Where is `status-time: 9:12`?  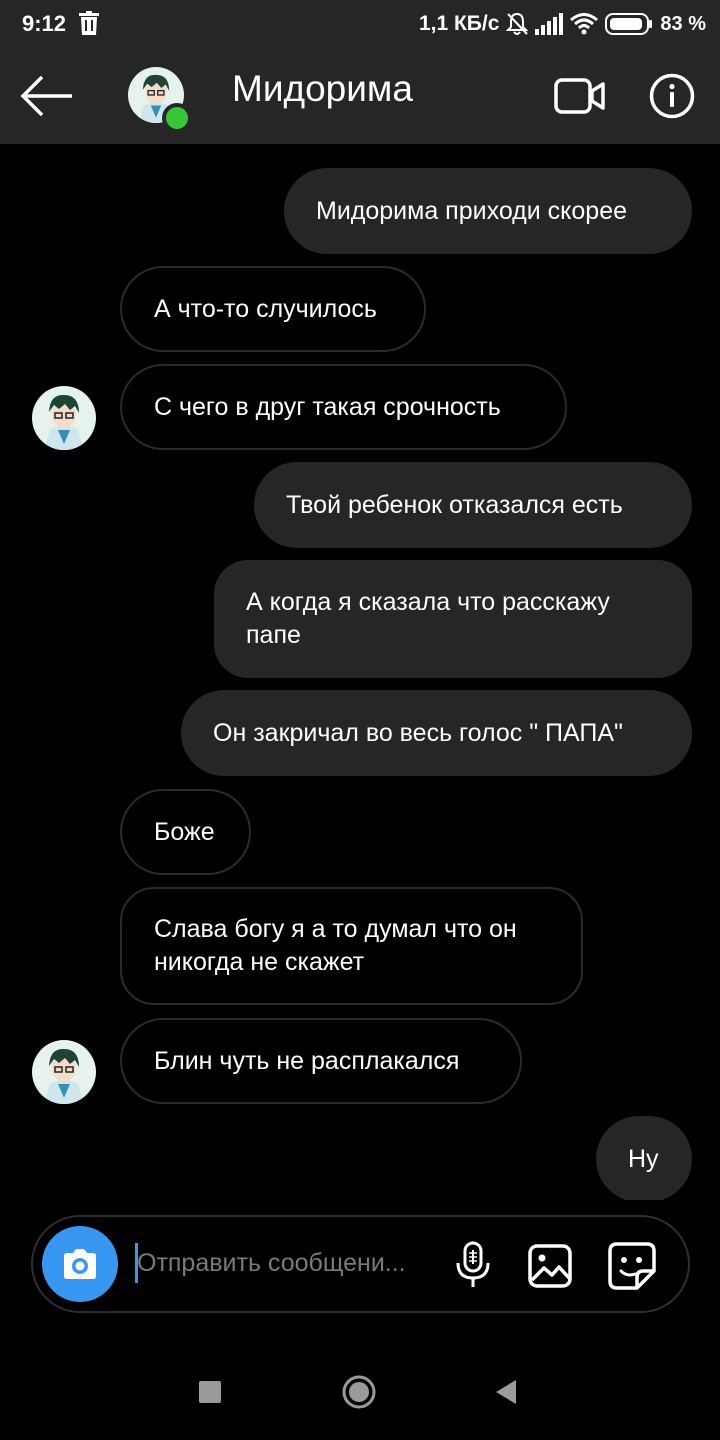 status-time: 9:12 is located at coordinates (44, 23).